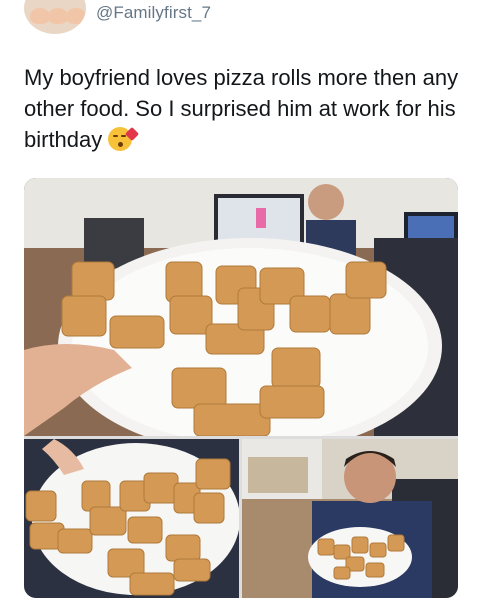 Image resolution: width=480 pixels, height=600 pixels. Describe the element at coordinates (124, 138) in the screenshot. I see `face-blowing-a-kiss-icon` at that location.